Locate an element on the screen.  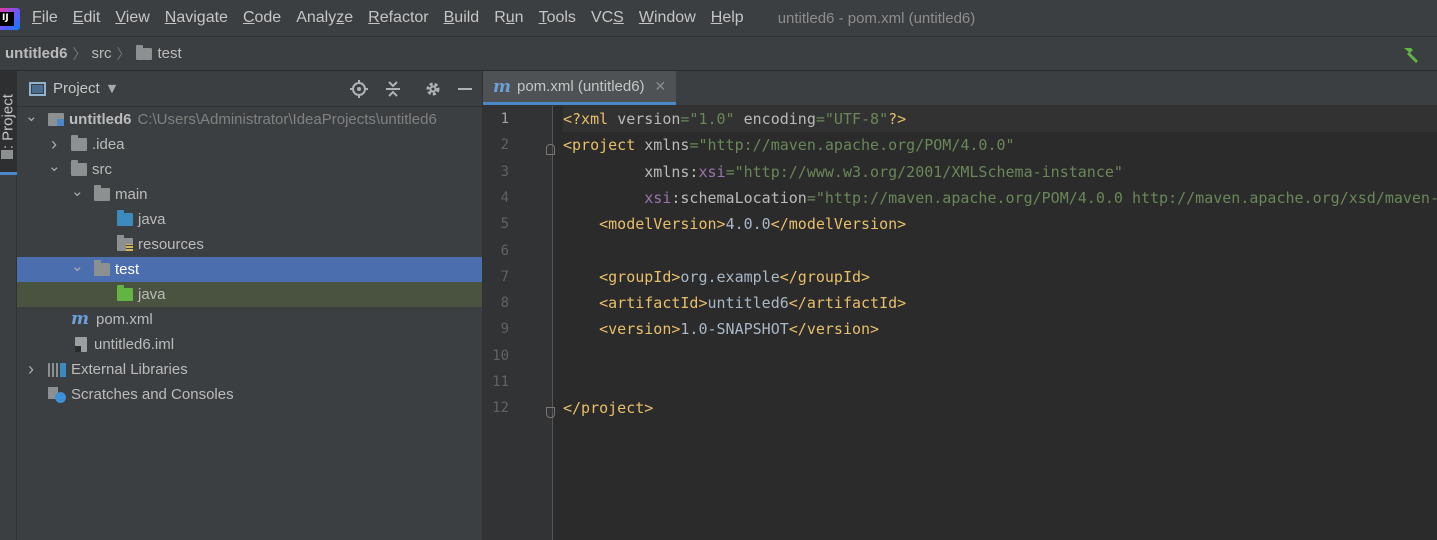
tree-item-label: .idea is located at coordinates (108, 144).